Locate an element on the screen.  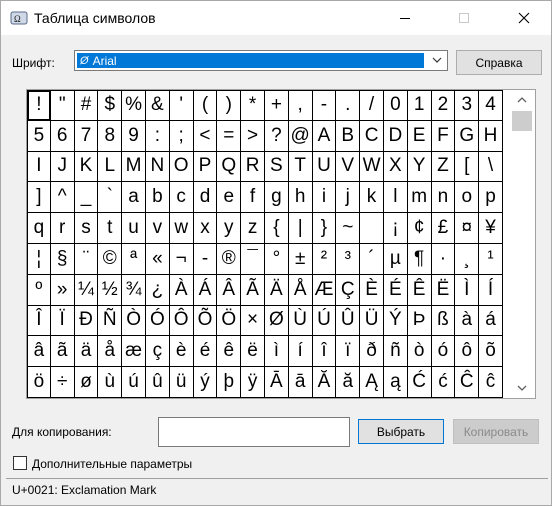
char-cell: N is located at coordinates (157, 167).